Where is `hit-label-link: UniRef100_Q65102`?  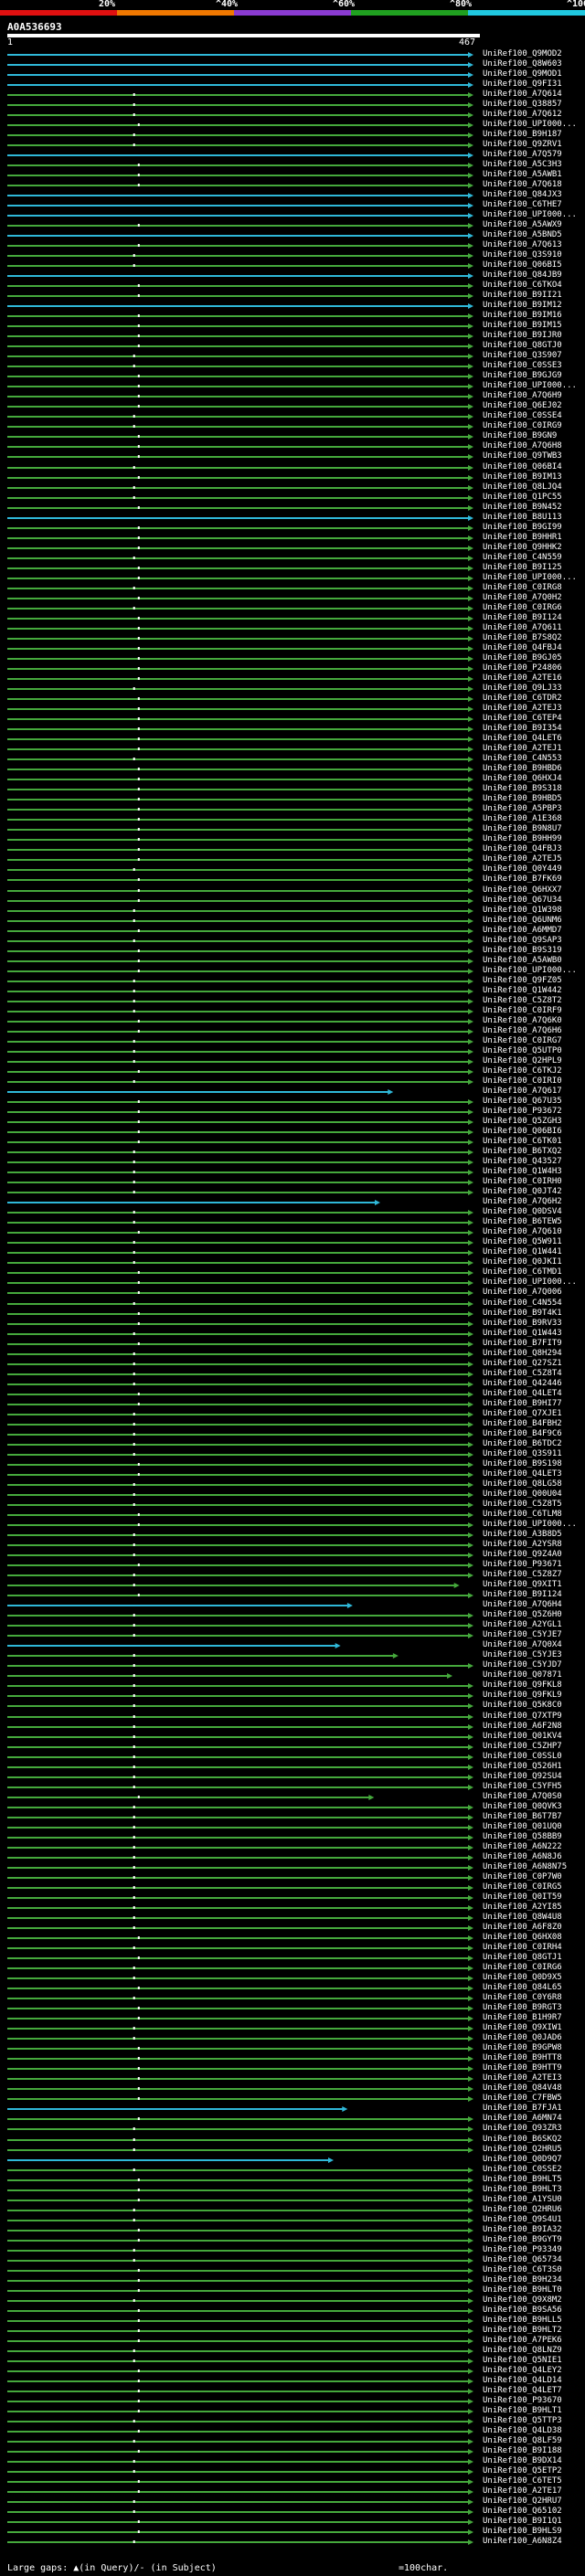
hit-label-link: UniRef100_Q65102 is located at coordinates (522, 2511).